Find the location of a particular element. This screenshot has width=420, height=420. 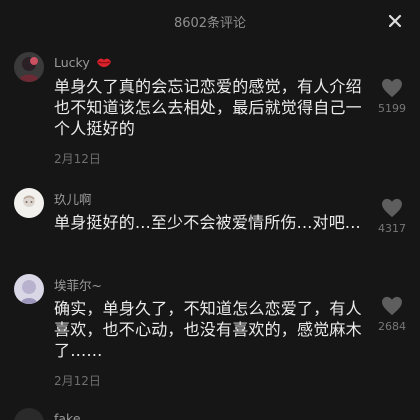

close-button is located at coordinates (395, 21).